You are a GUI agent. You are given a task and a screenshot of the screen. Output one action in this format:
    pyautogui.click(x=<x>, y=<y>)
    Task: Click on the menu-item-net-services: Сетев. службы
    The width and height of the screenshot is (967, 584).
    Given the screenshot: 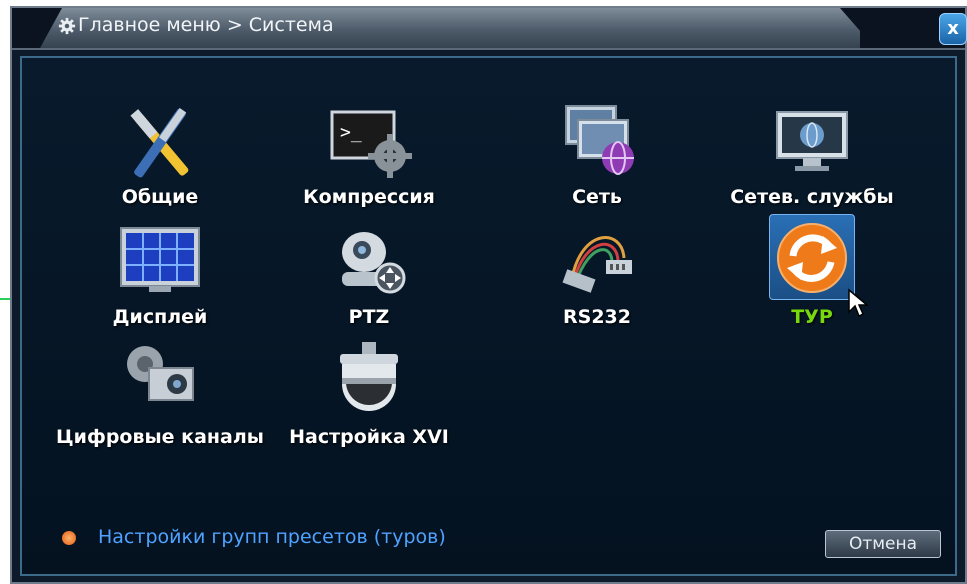 What is the action you would take?
    pyautogui.click(x=812, y=158)
    